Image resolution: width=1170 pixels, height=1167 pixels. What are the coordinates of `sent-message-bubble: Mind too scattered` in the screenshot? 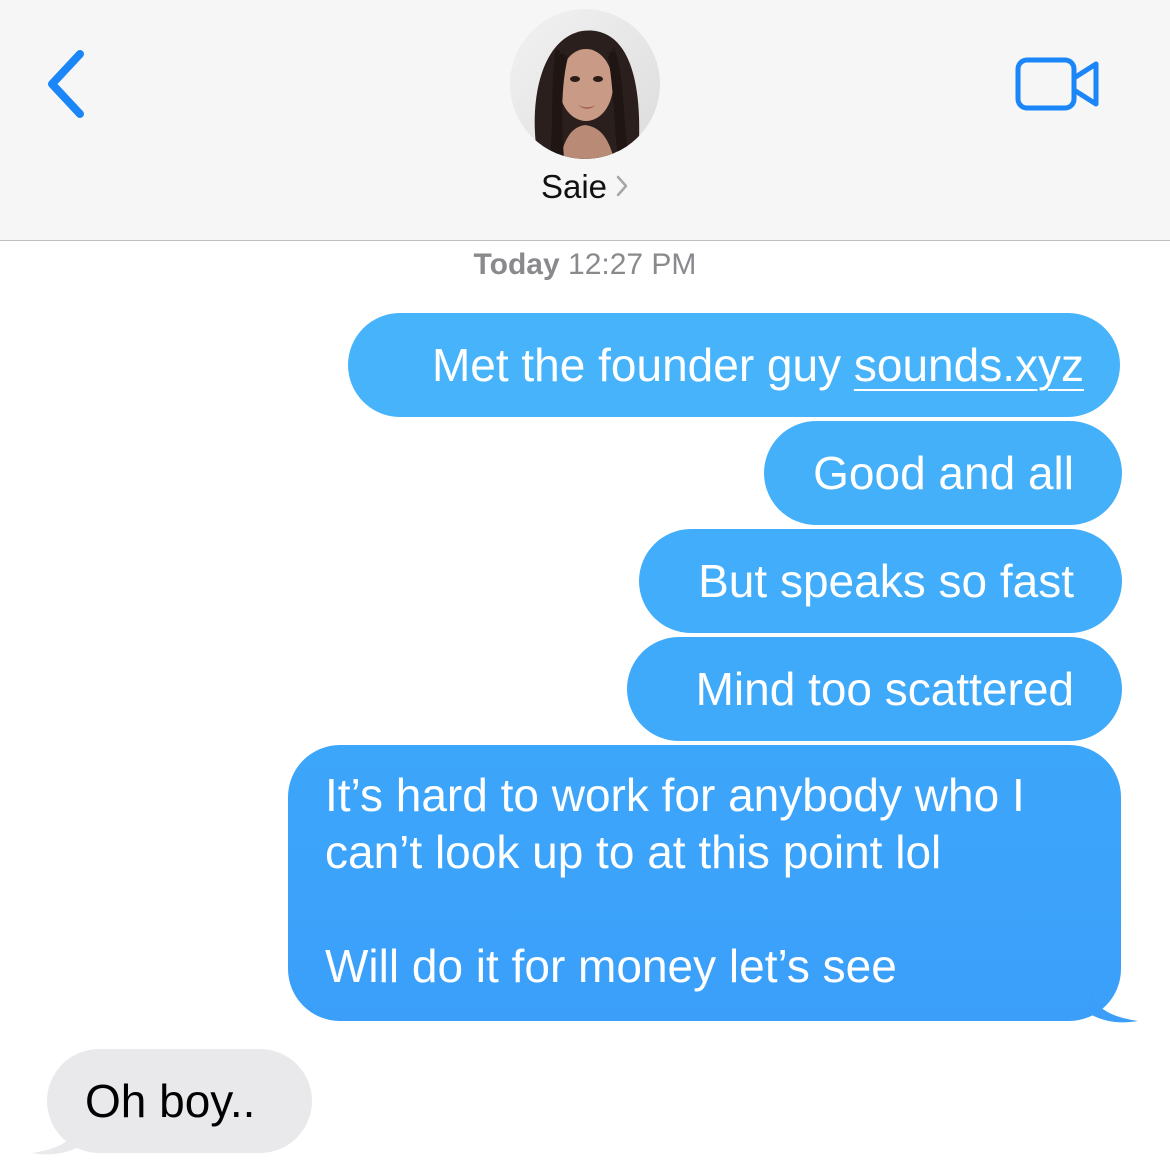 It's located at (874, 689).